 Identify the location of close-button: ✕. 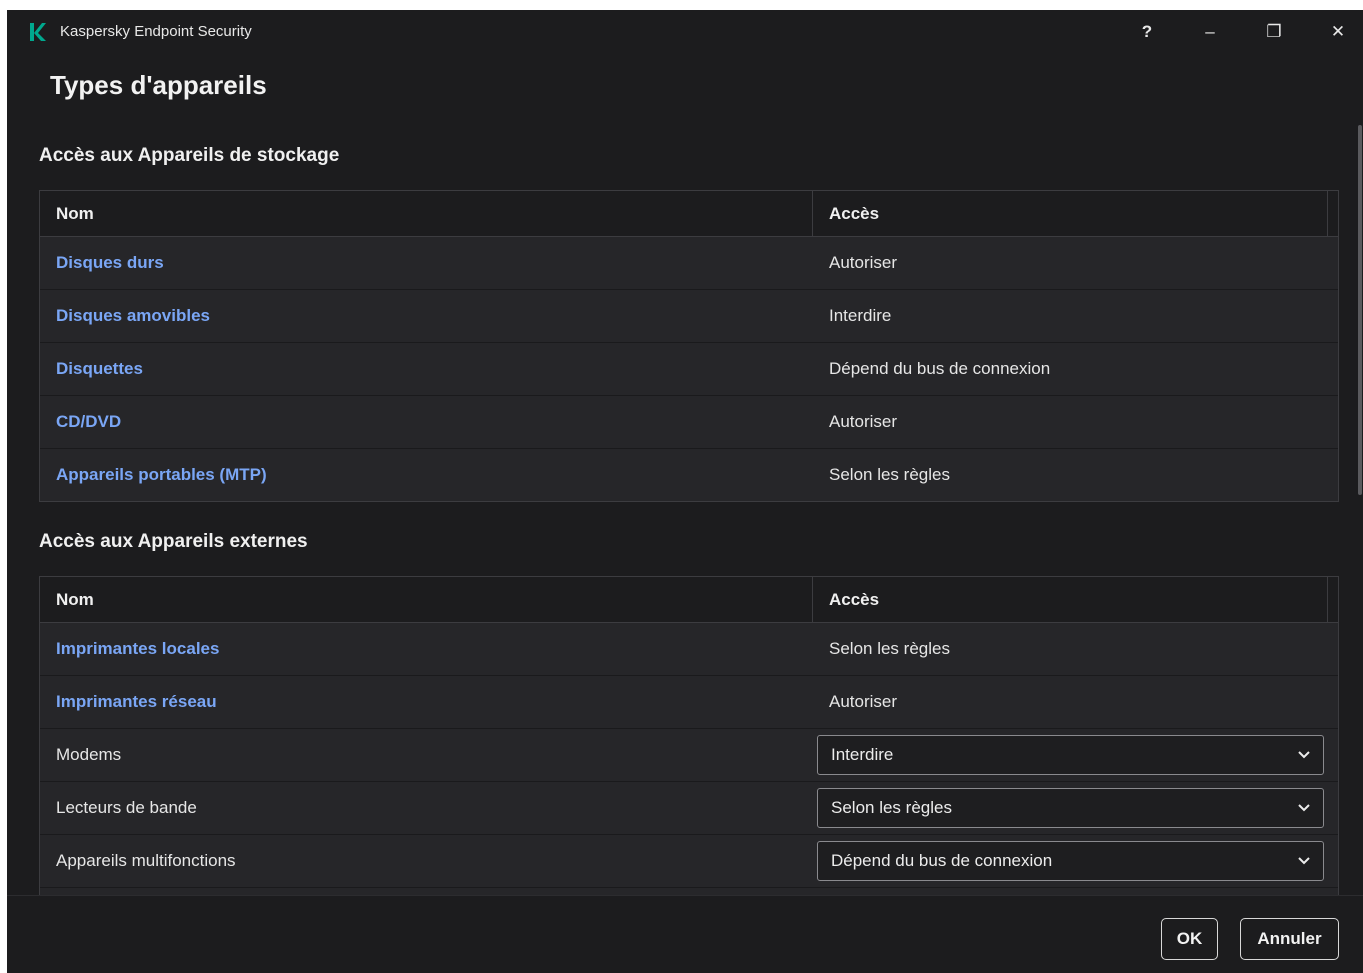
(1338, 32).